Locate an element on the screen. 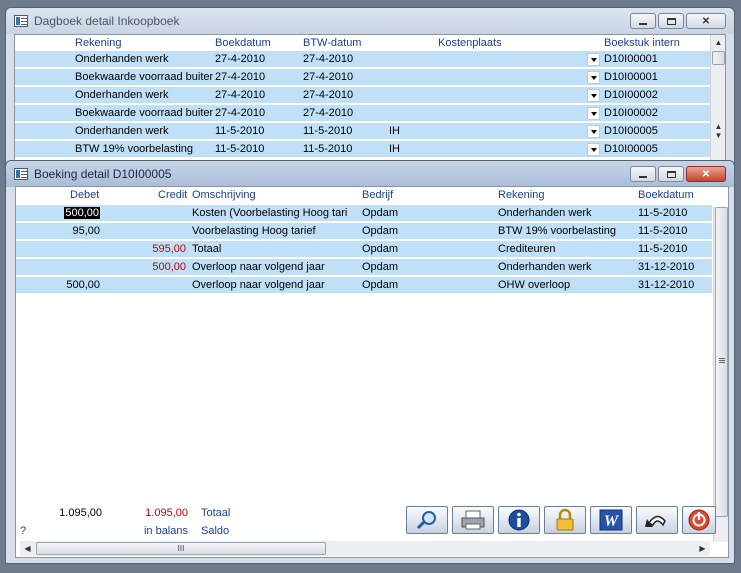  scroll-right-icon: ▶ is located at coordinates (702, 548).